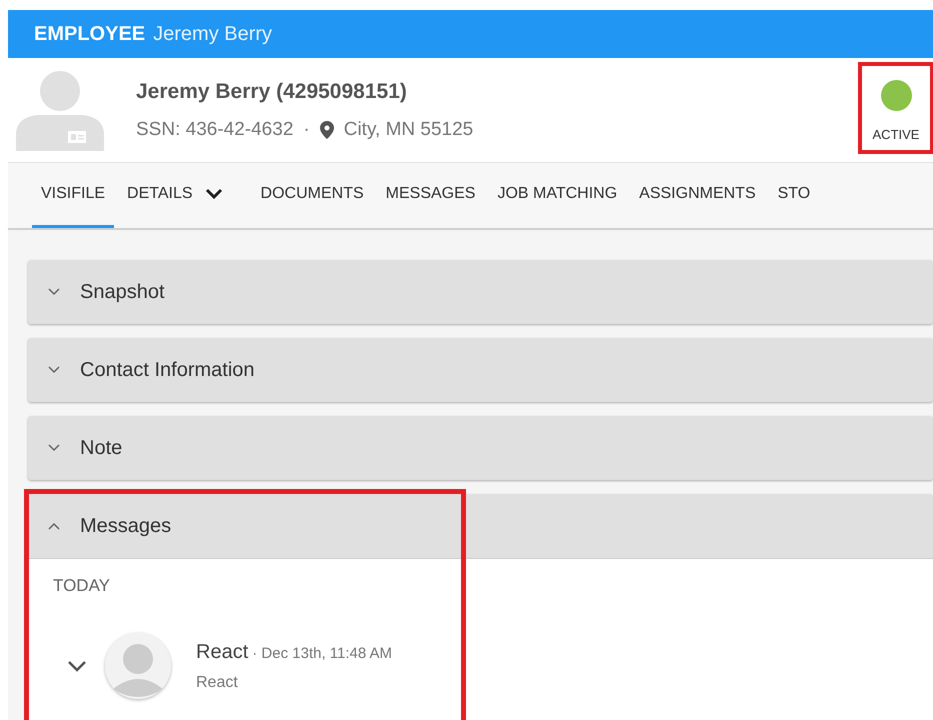 The image size is (933, 720). What do you see at coordinates (217, 682) in the screenshot?
I see `message-preview: React` at bounding box center [217, 682].